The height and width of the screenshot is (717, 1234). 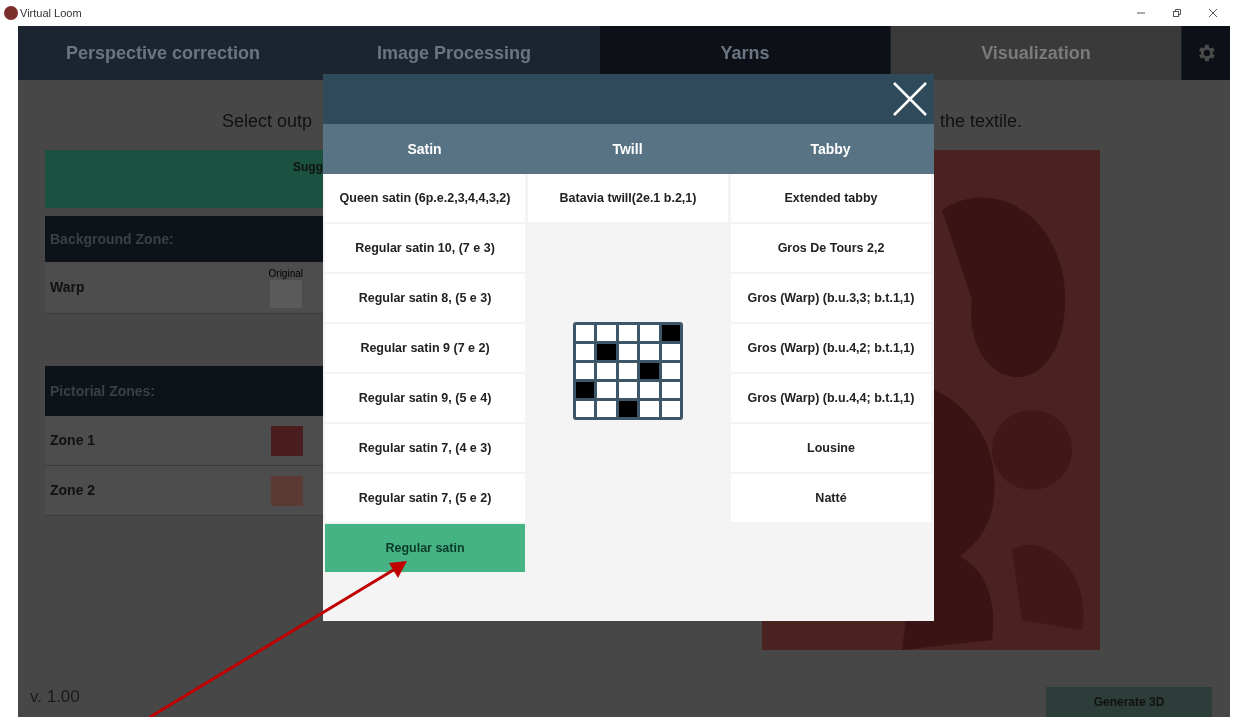 I want to click on weave-option: Regular satin, so click(x=425, y=548).